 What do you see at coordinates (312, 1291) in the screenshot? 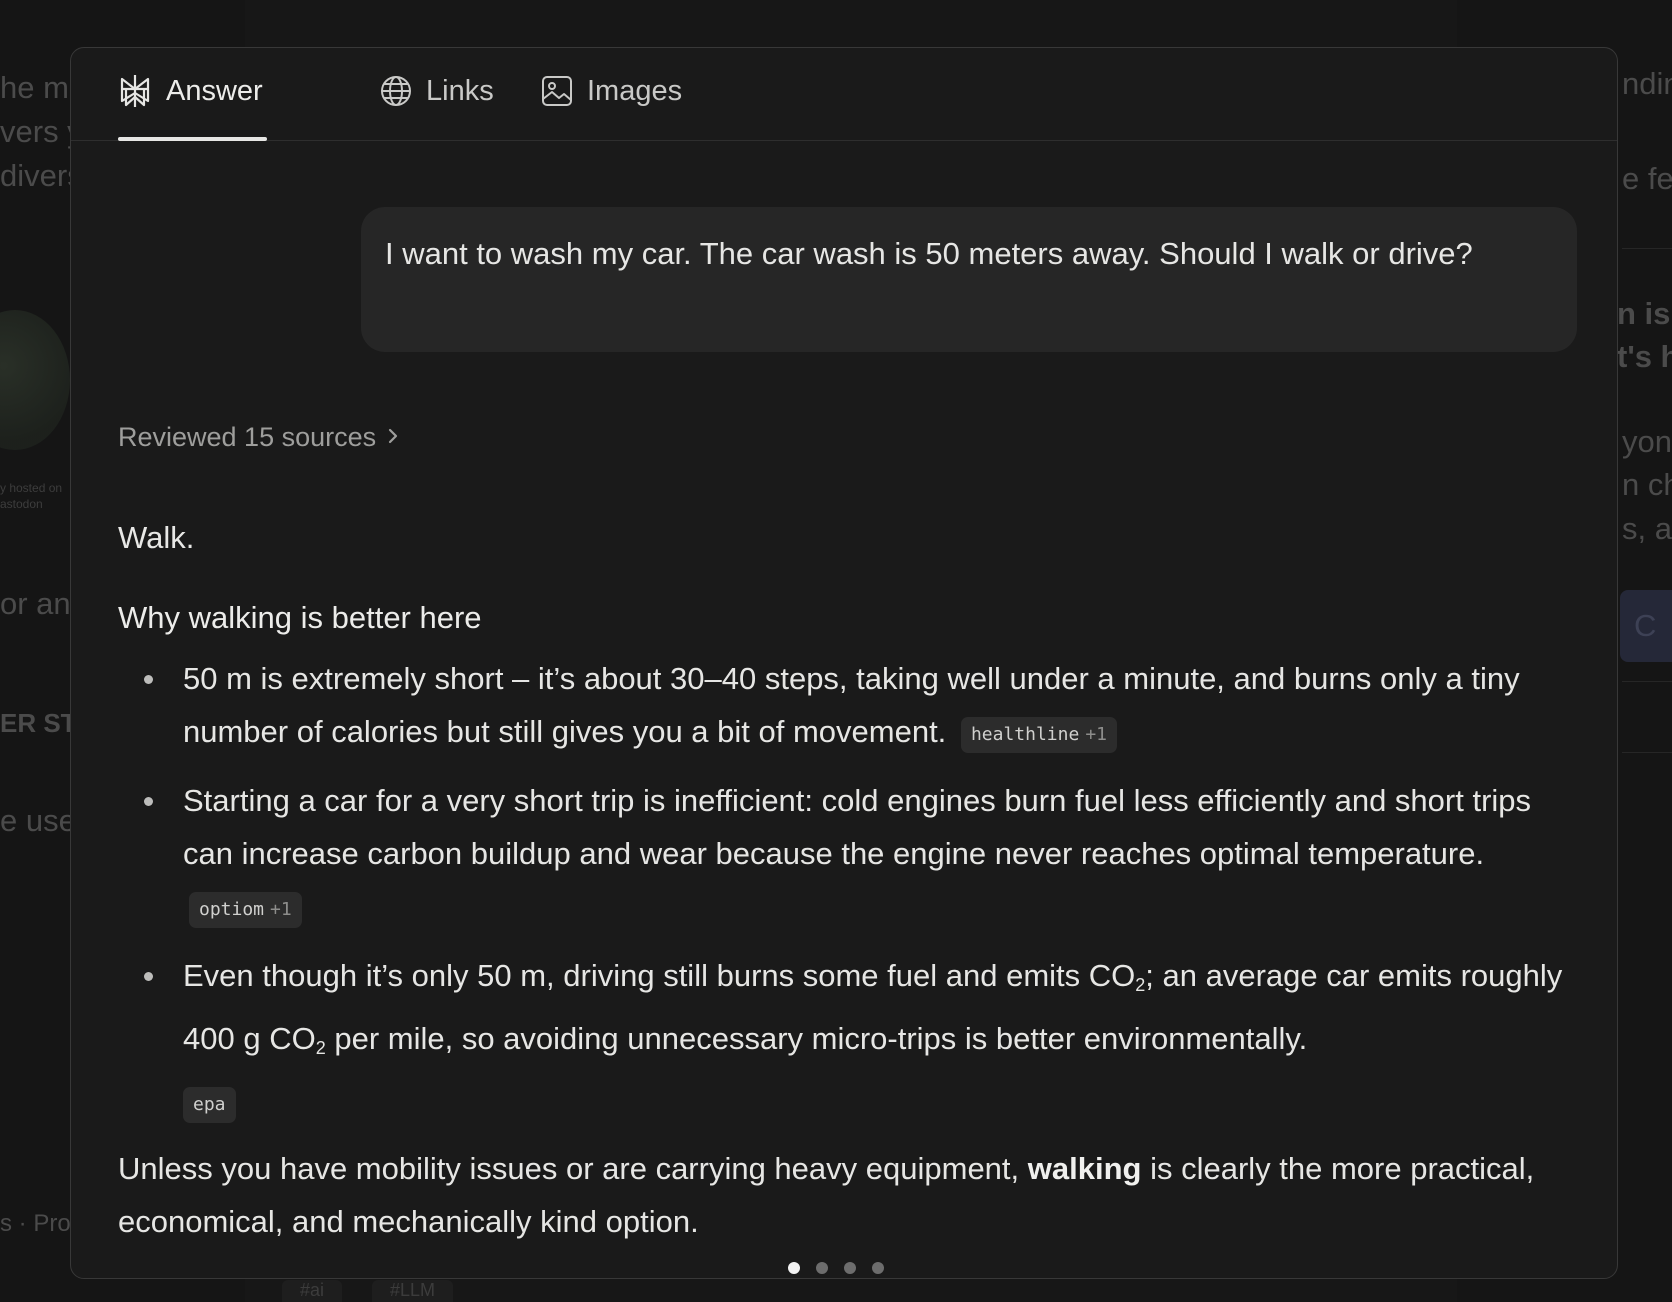
I see `background-tag: #ai` at bounding box center [312, 1291].